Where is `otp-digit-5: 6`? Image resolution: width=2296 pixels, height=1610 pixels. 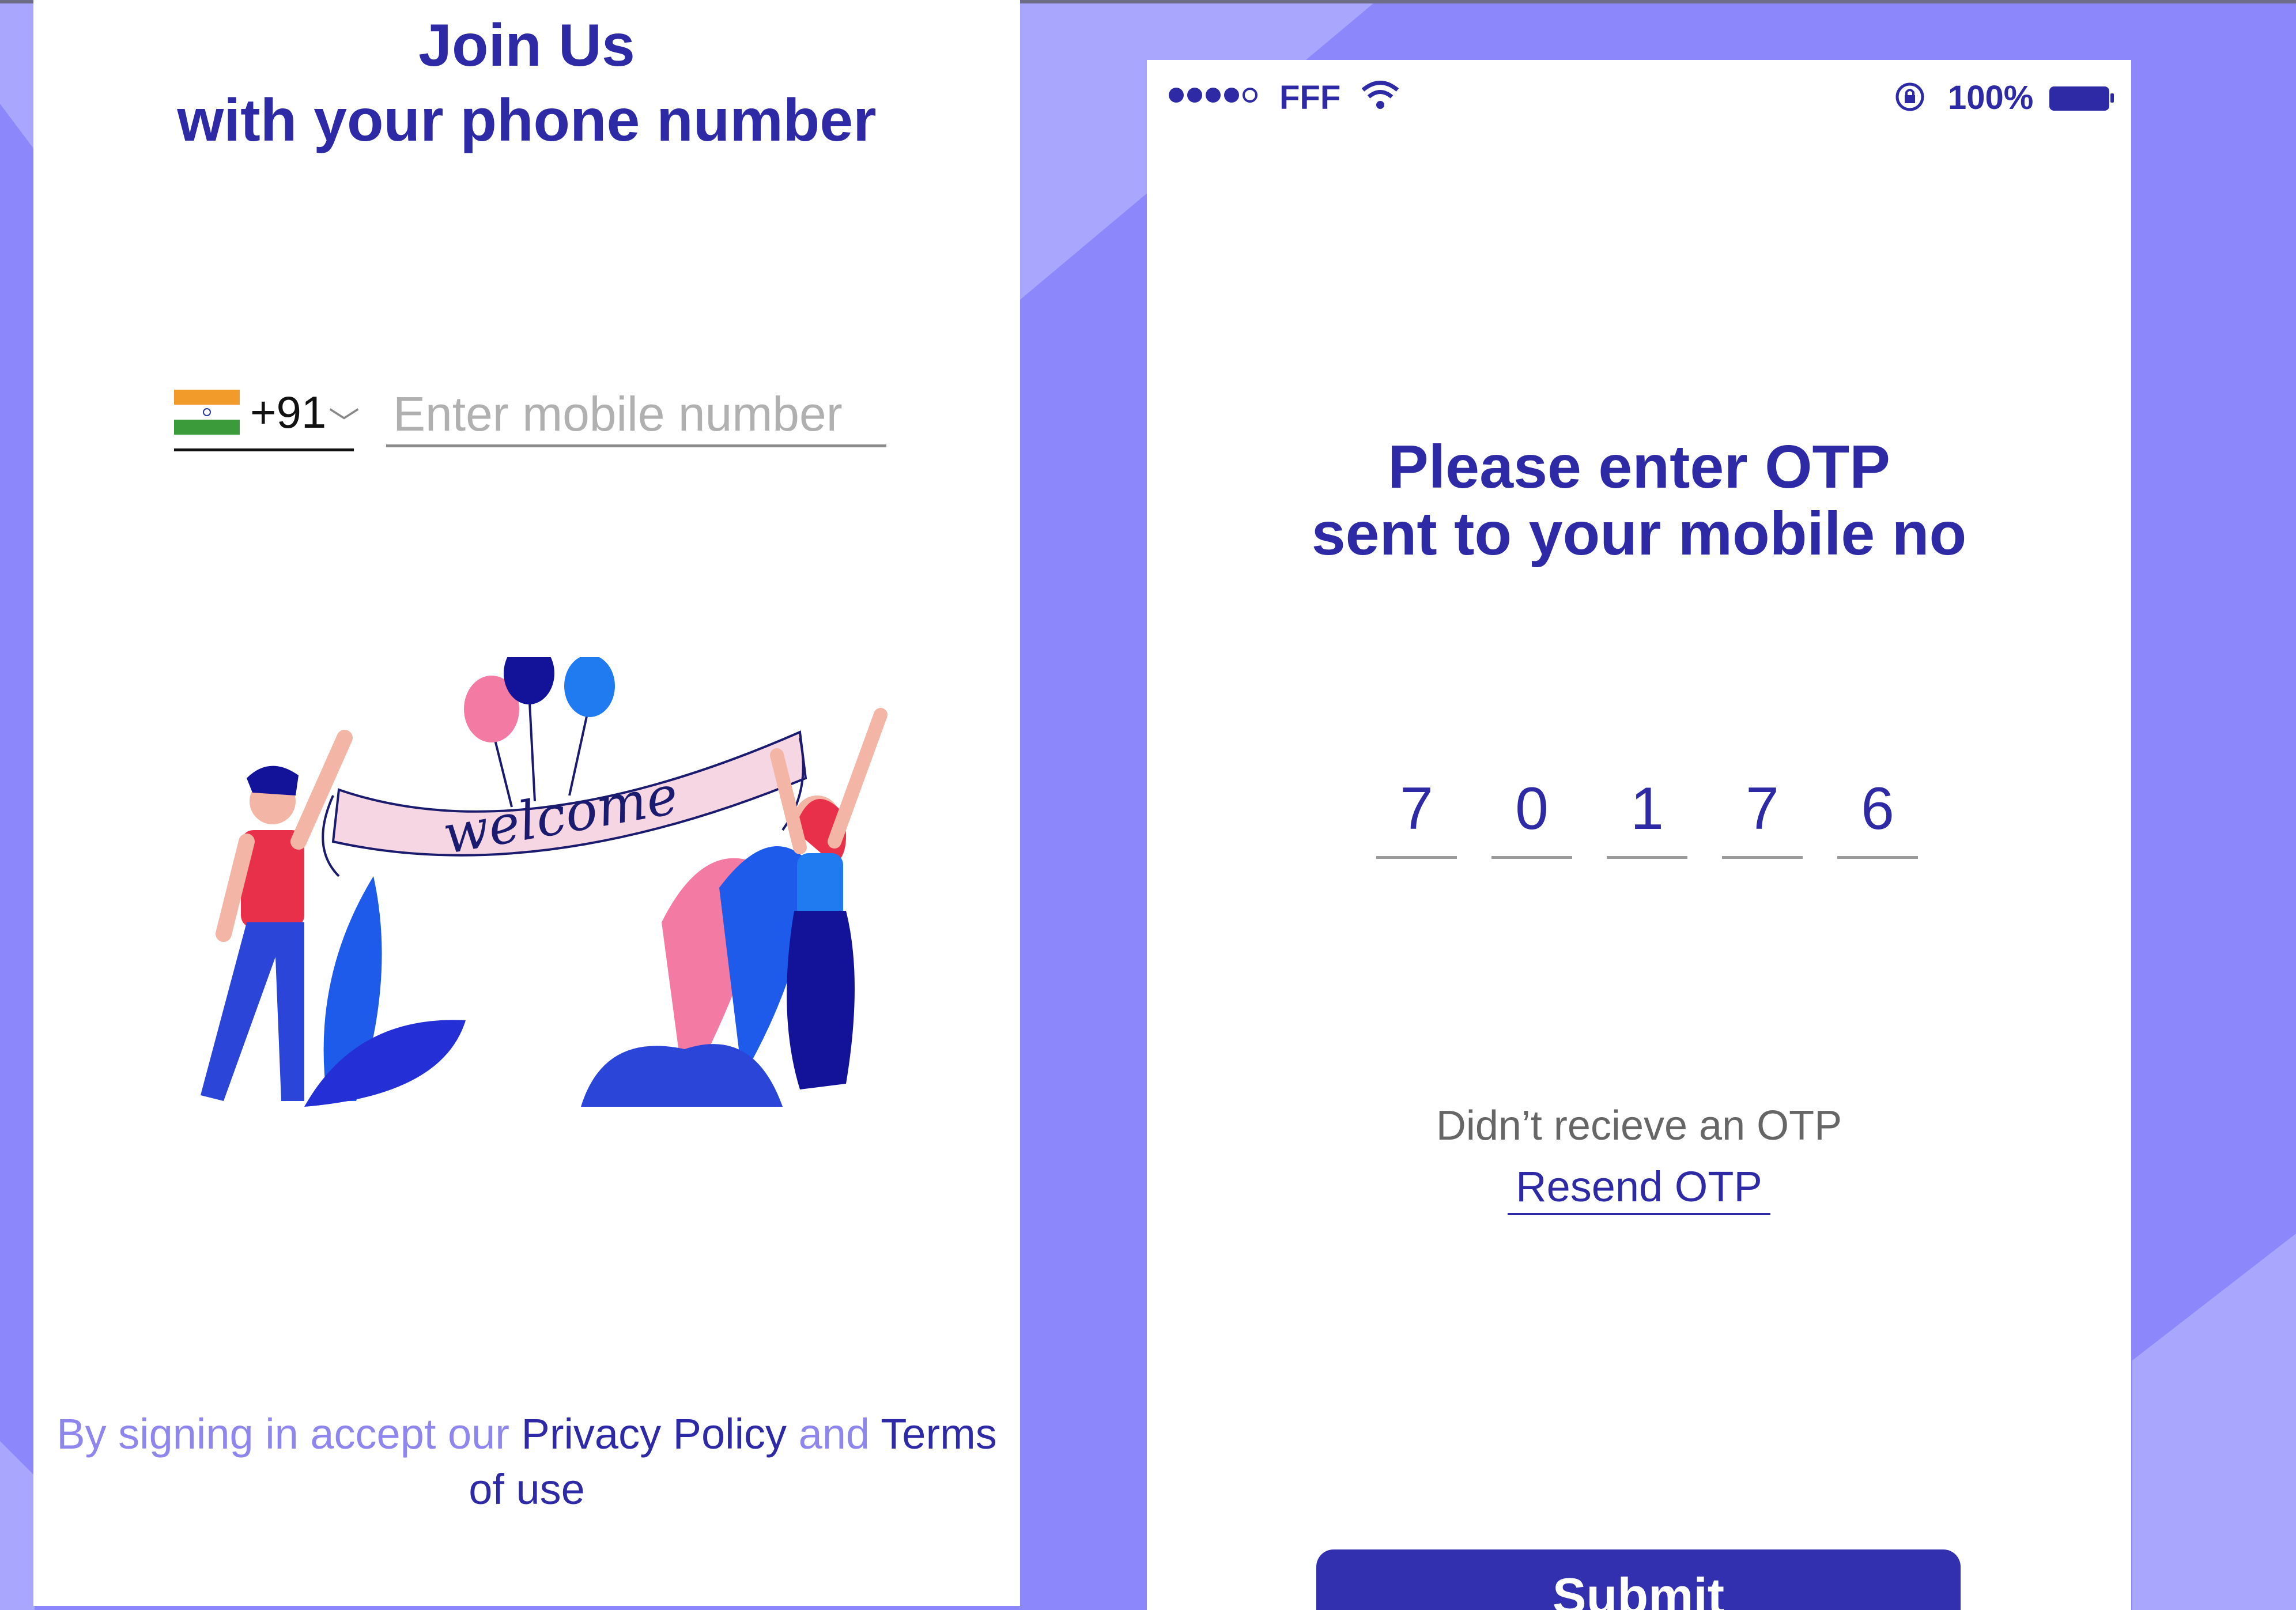
otp-digit-5: 6 is located at coordinates (1877, 817).